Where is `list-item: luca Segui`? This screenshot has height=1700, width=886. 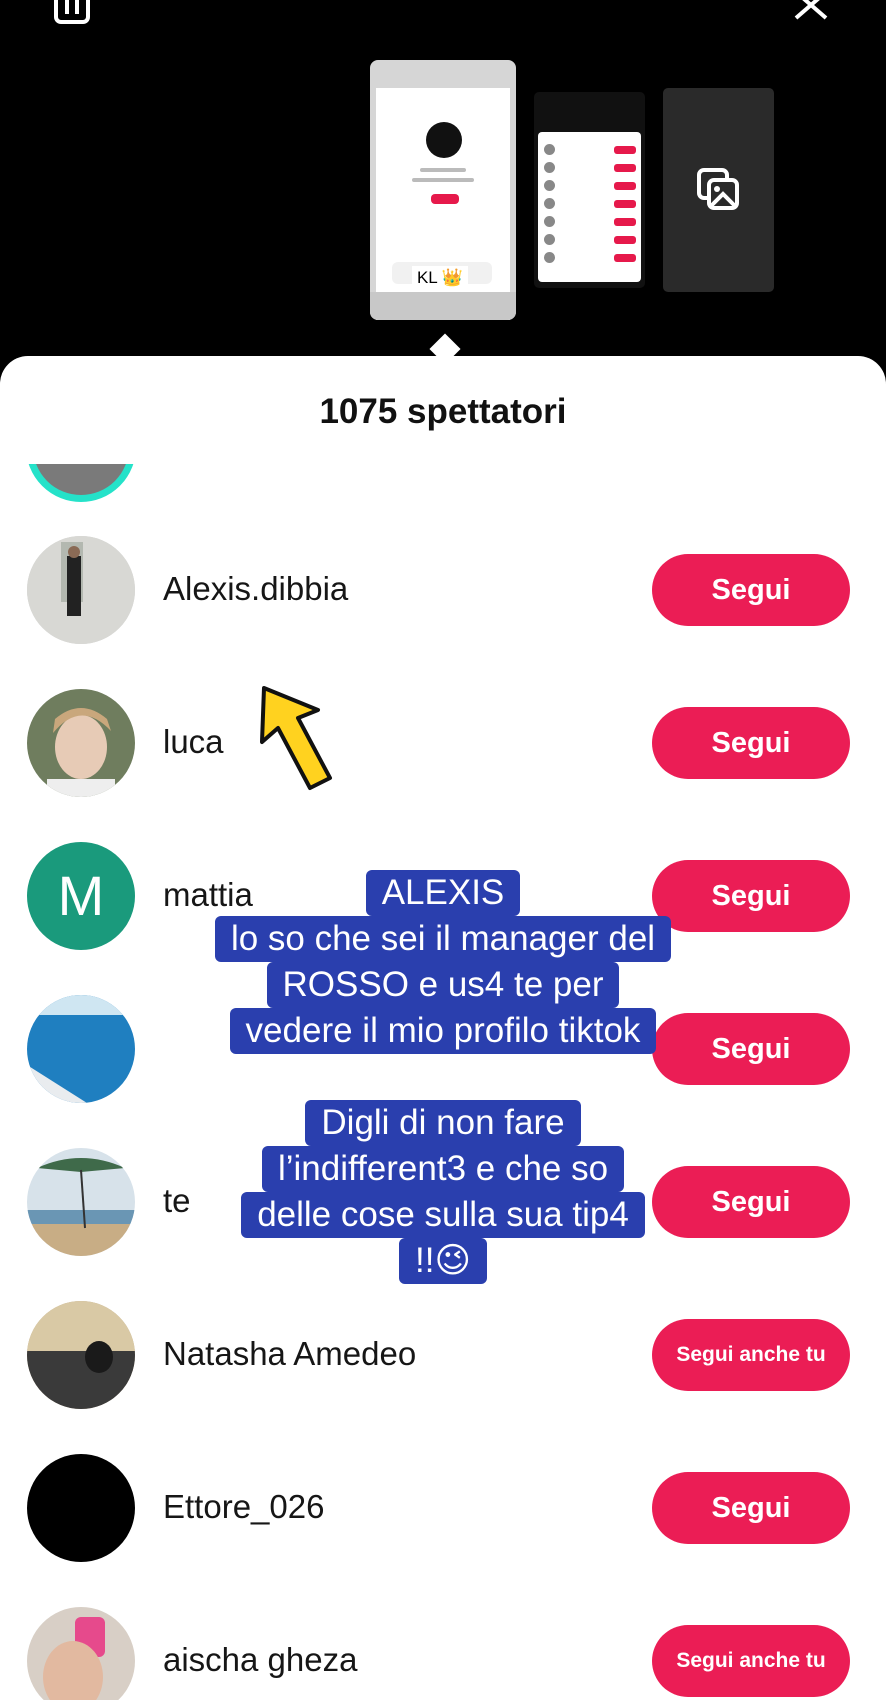
list-item: luca Segui is located at coordinates (443, 743).